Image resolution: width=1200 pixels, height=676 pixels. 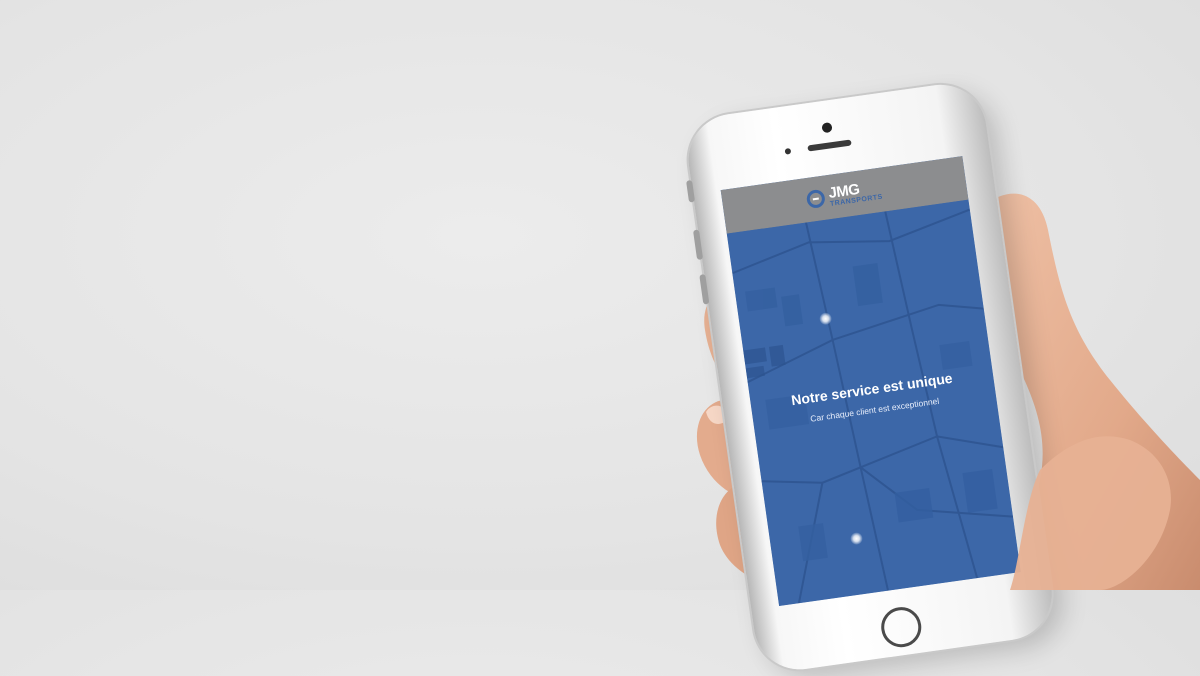 What do you see at coordinates (788, 151) in the screenshot?
I see `proximity-sensor` at bounding box center [788, 151].